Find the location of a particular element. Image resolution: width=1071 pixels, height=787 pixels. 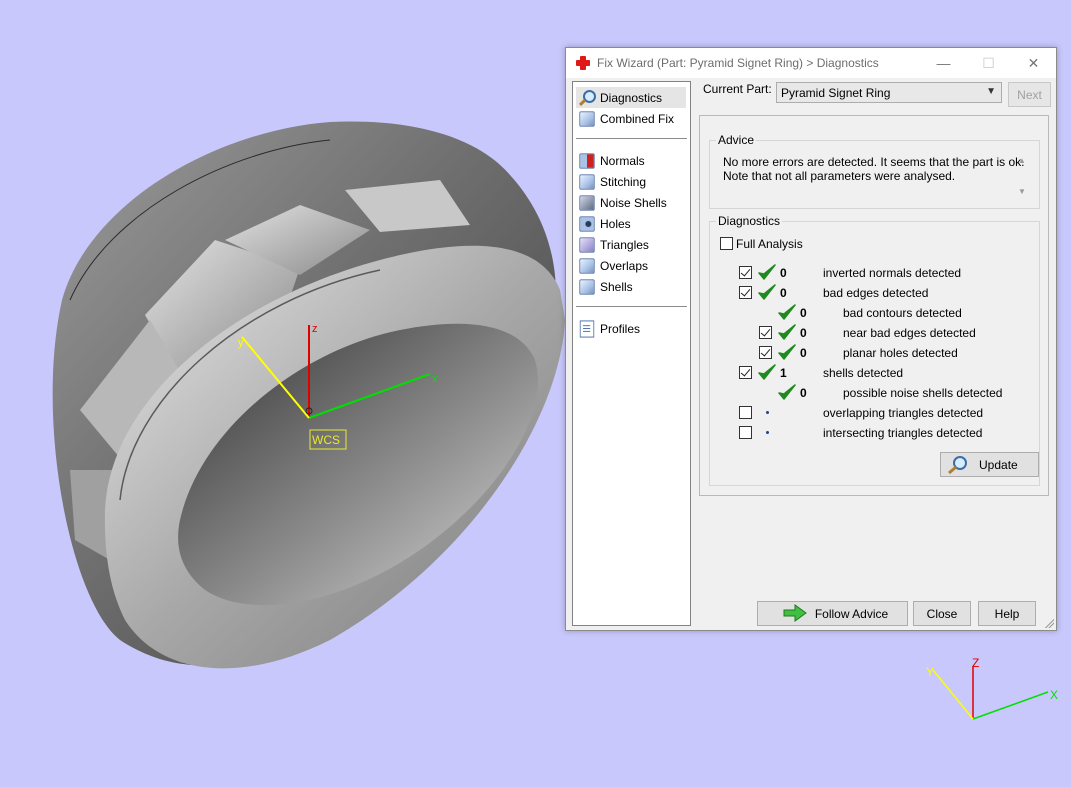

wcs-x-label: x is located at coordinates (435, 379).